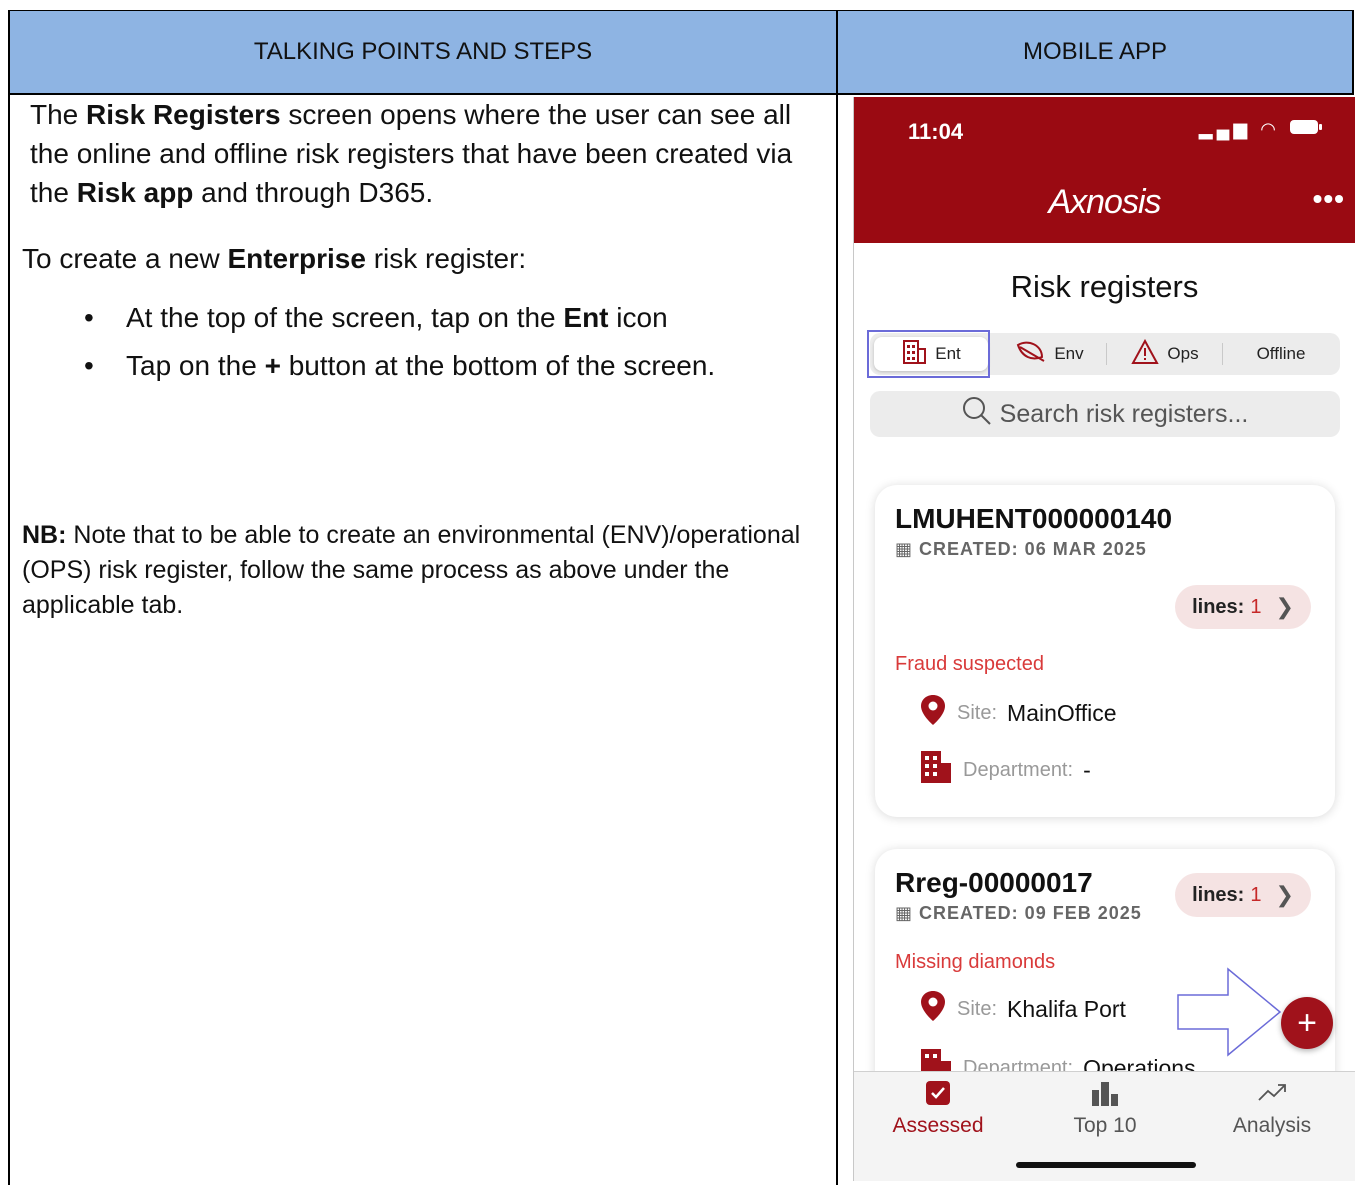  What do you see at coordinates (1105, 1095) in the screenshot?
I see `bar-chart-icon` at bounding box center [1105, 1095].